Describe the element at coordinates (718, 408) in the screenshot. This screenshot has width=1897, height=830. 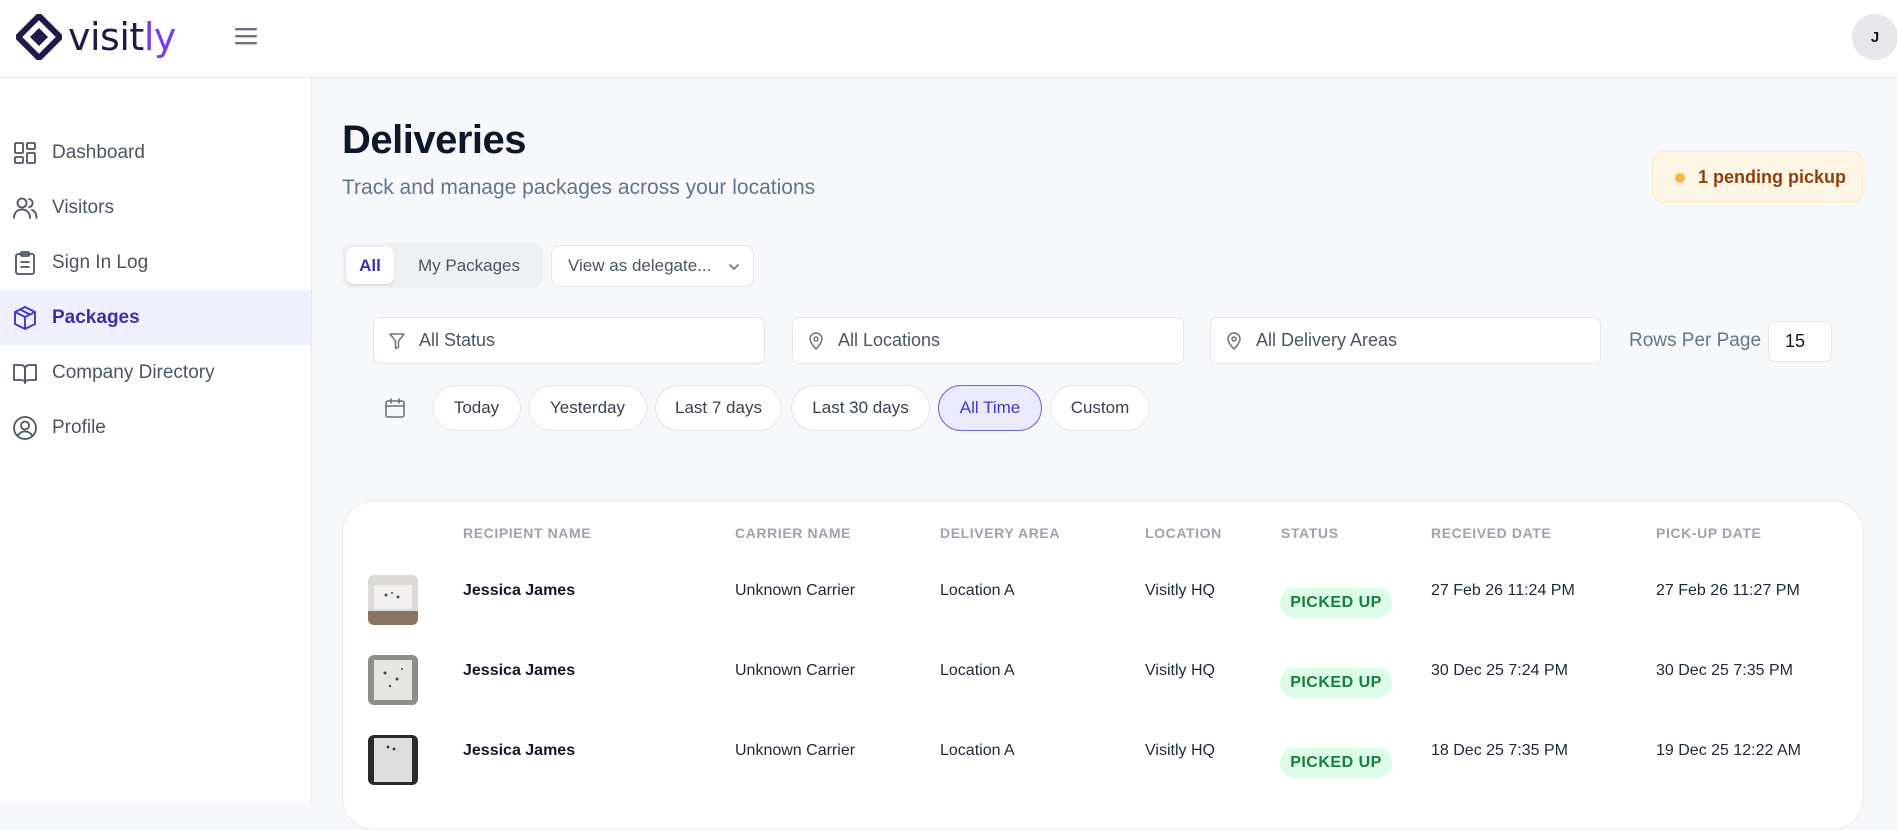
I see `date-range-last-7-days: Last 7 days` at that location.